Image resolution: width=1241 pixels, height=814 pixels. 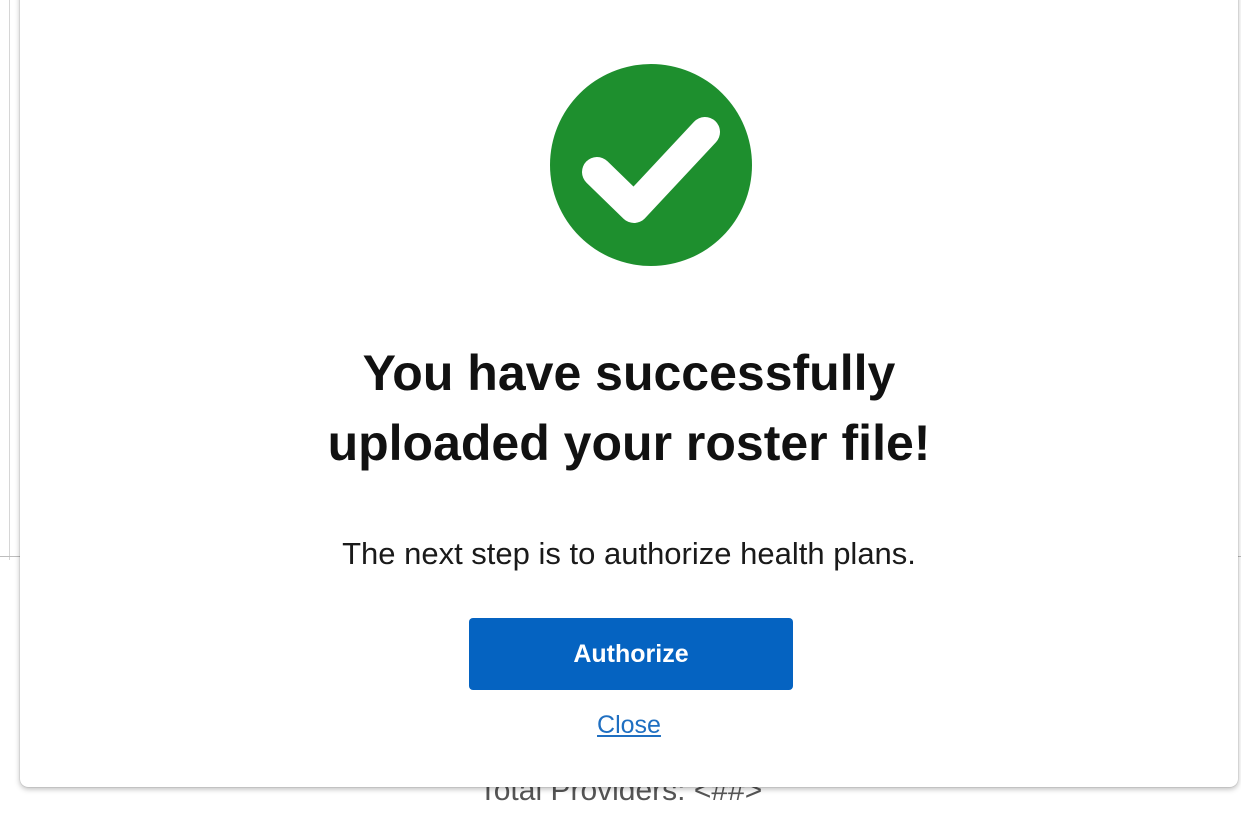 What do you see at coordinates (10, 556) in the screenshot?
I see `backdrop-rule-left` at bounding box center [10, 556].